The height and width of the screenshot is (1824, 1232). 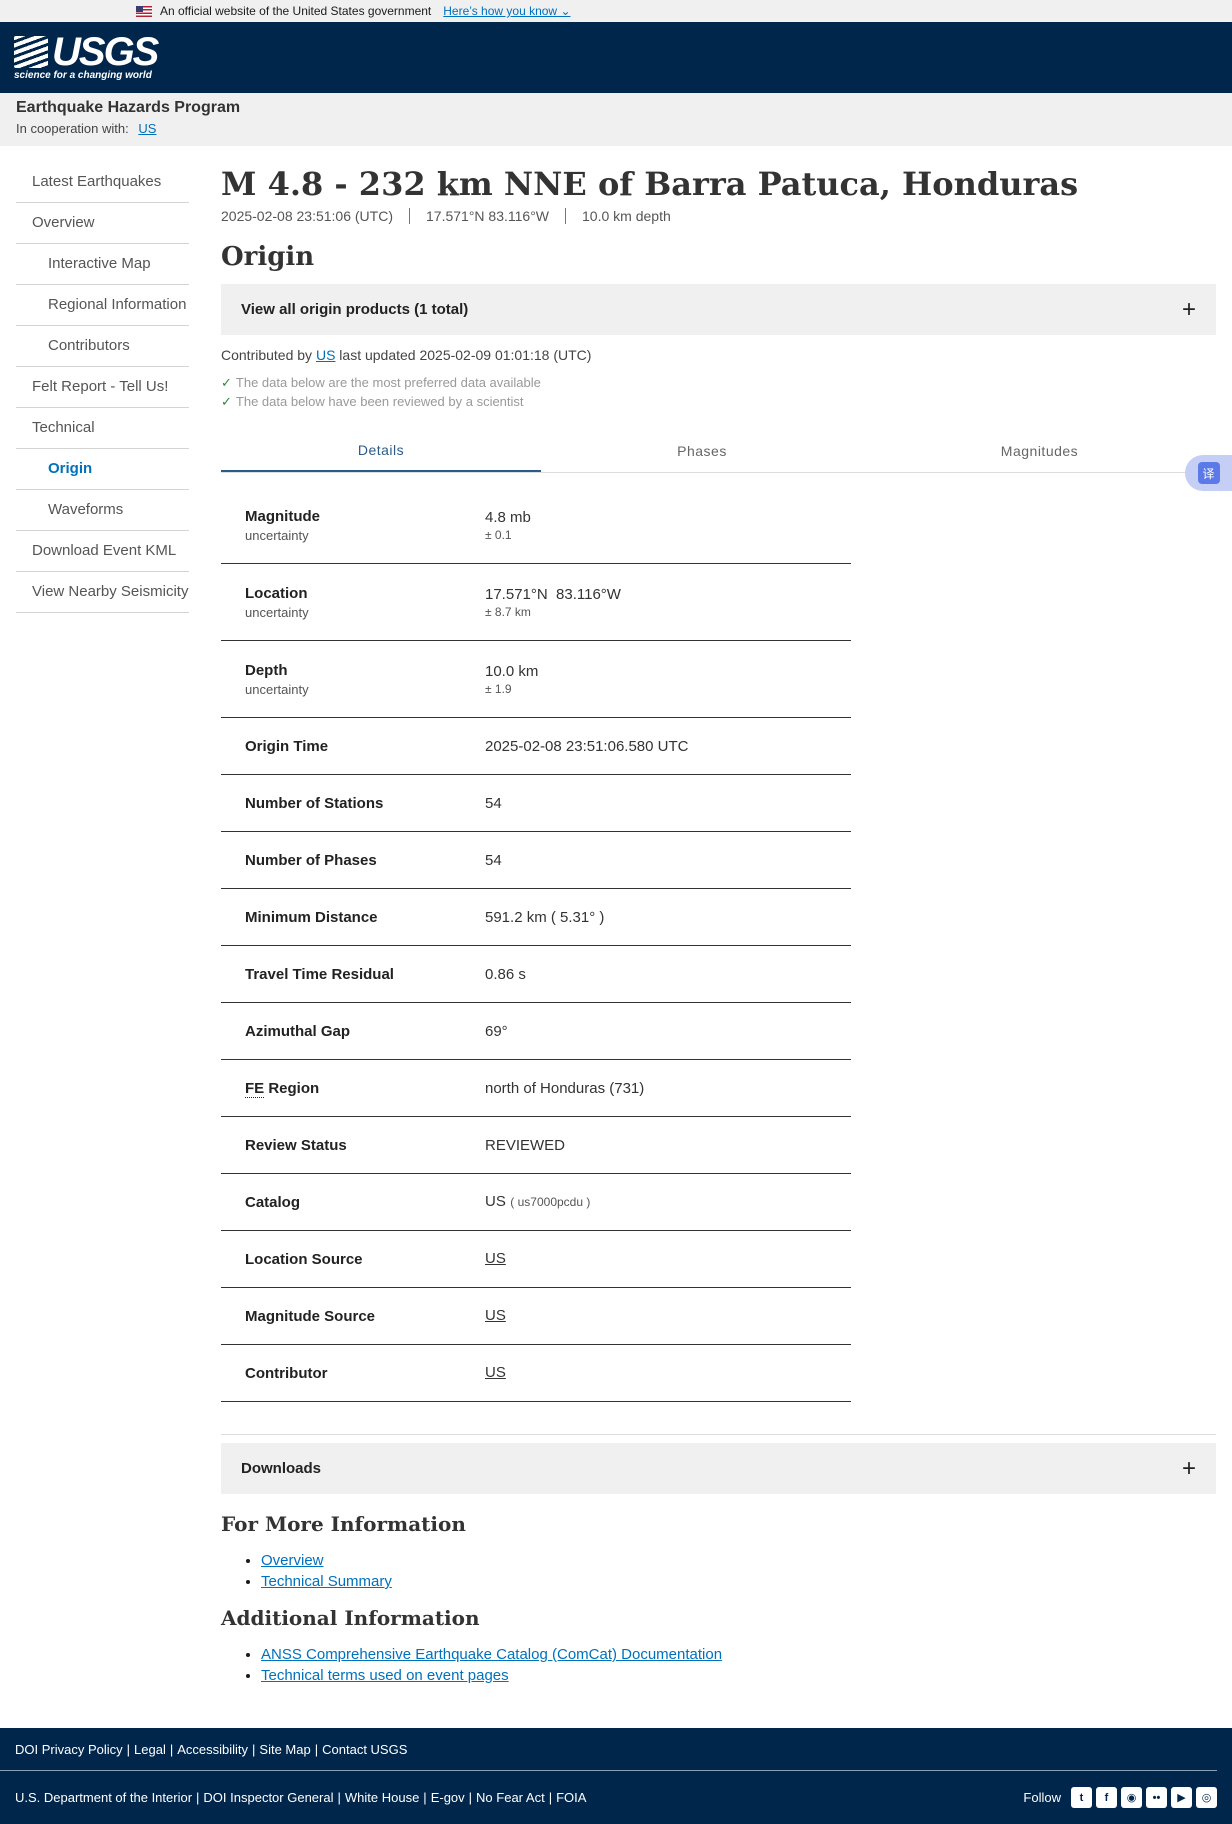 What do you see at coordinates (144, 11) in the screenshot?
I see `us-flag-icon` at bounding box center [144, 11].